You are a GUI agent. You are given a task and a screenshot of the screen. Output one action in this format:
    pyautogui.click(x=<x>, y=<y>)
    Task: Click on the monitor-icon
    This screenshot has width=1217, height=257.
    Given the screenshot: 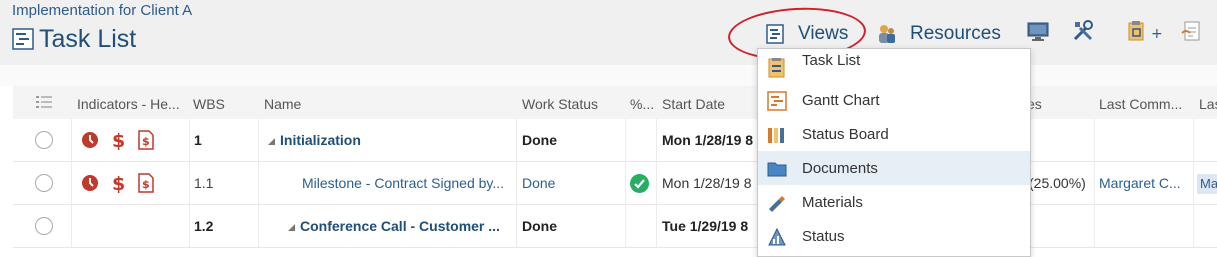 What is the action you would take?
    pyautogui.click(x=1038, y=32)
    